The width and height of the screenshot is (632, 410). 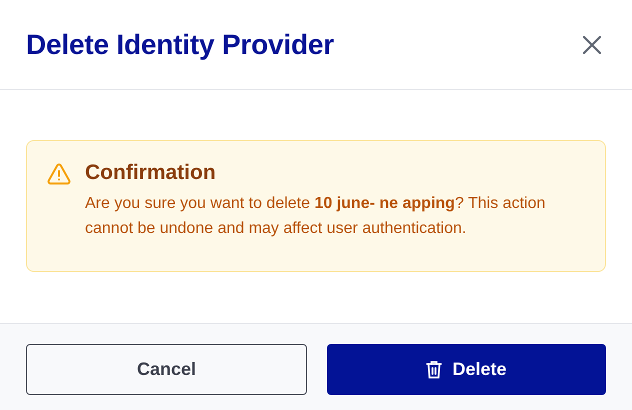 What do you see at coordinates (466, 369) in the screenshot?
I see `delete-button: Delete` at bounding box center [466, 369].